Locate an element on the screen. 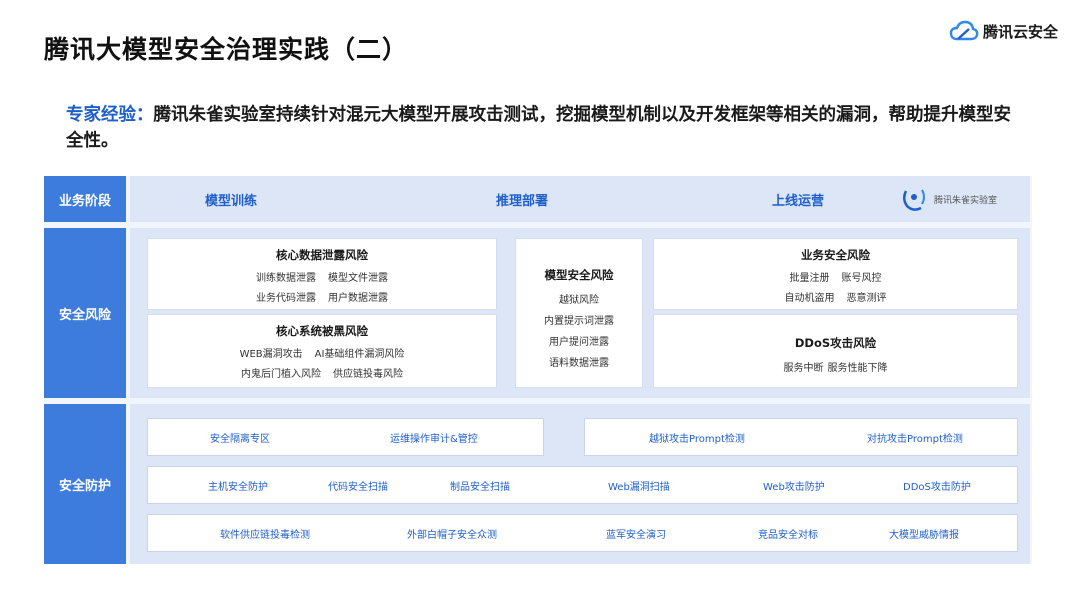 The image size is (1080, 607). risk-line: 内鬼后门植入风险 供应链投毒风险 is located at coordinates (322, 372).